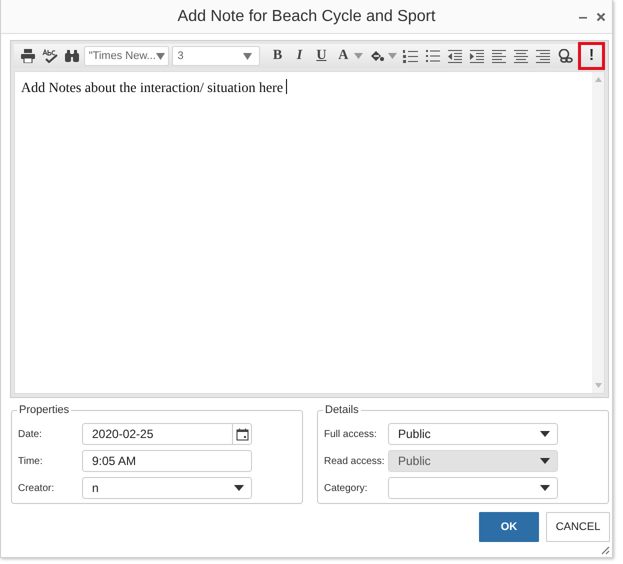 This screenshot has width=623, height=564. What do you see at coordinates (498, 56) in the screenshot?
I see `align-left-icon` at bounding box center [498, 56].